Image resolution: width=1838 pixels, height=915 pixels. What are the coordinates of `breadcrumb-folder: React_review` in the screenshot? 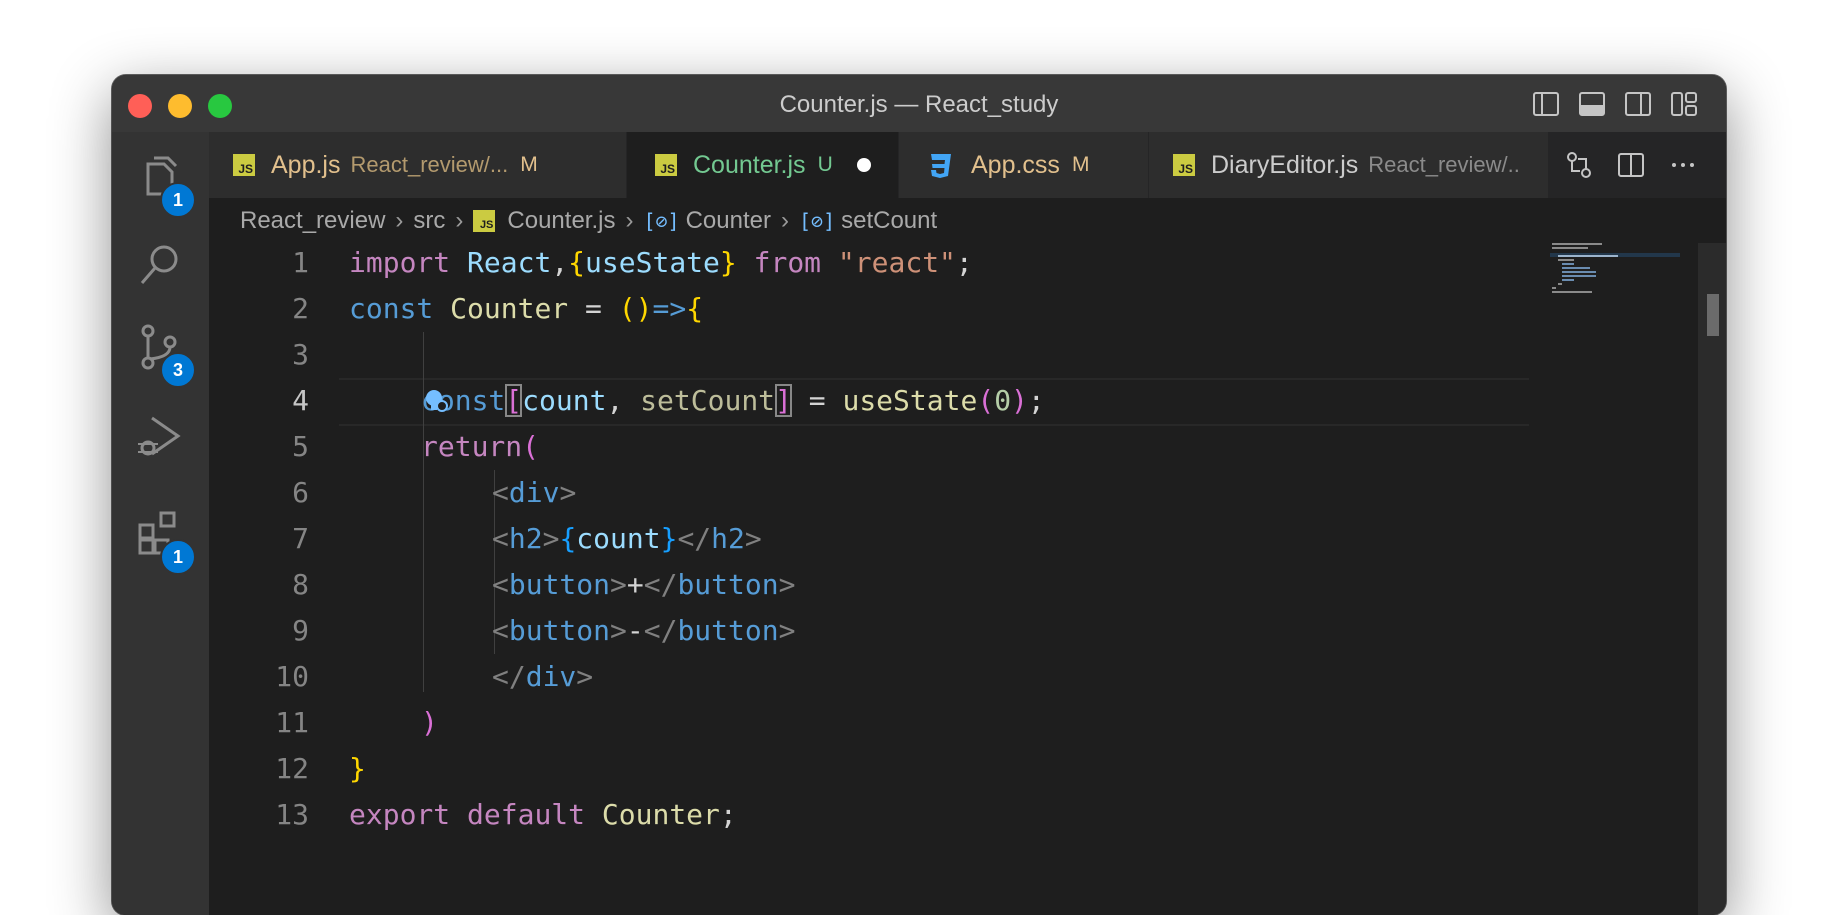 It's located at (312, 221).